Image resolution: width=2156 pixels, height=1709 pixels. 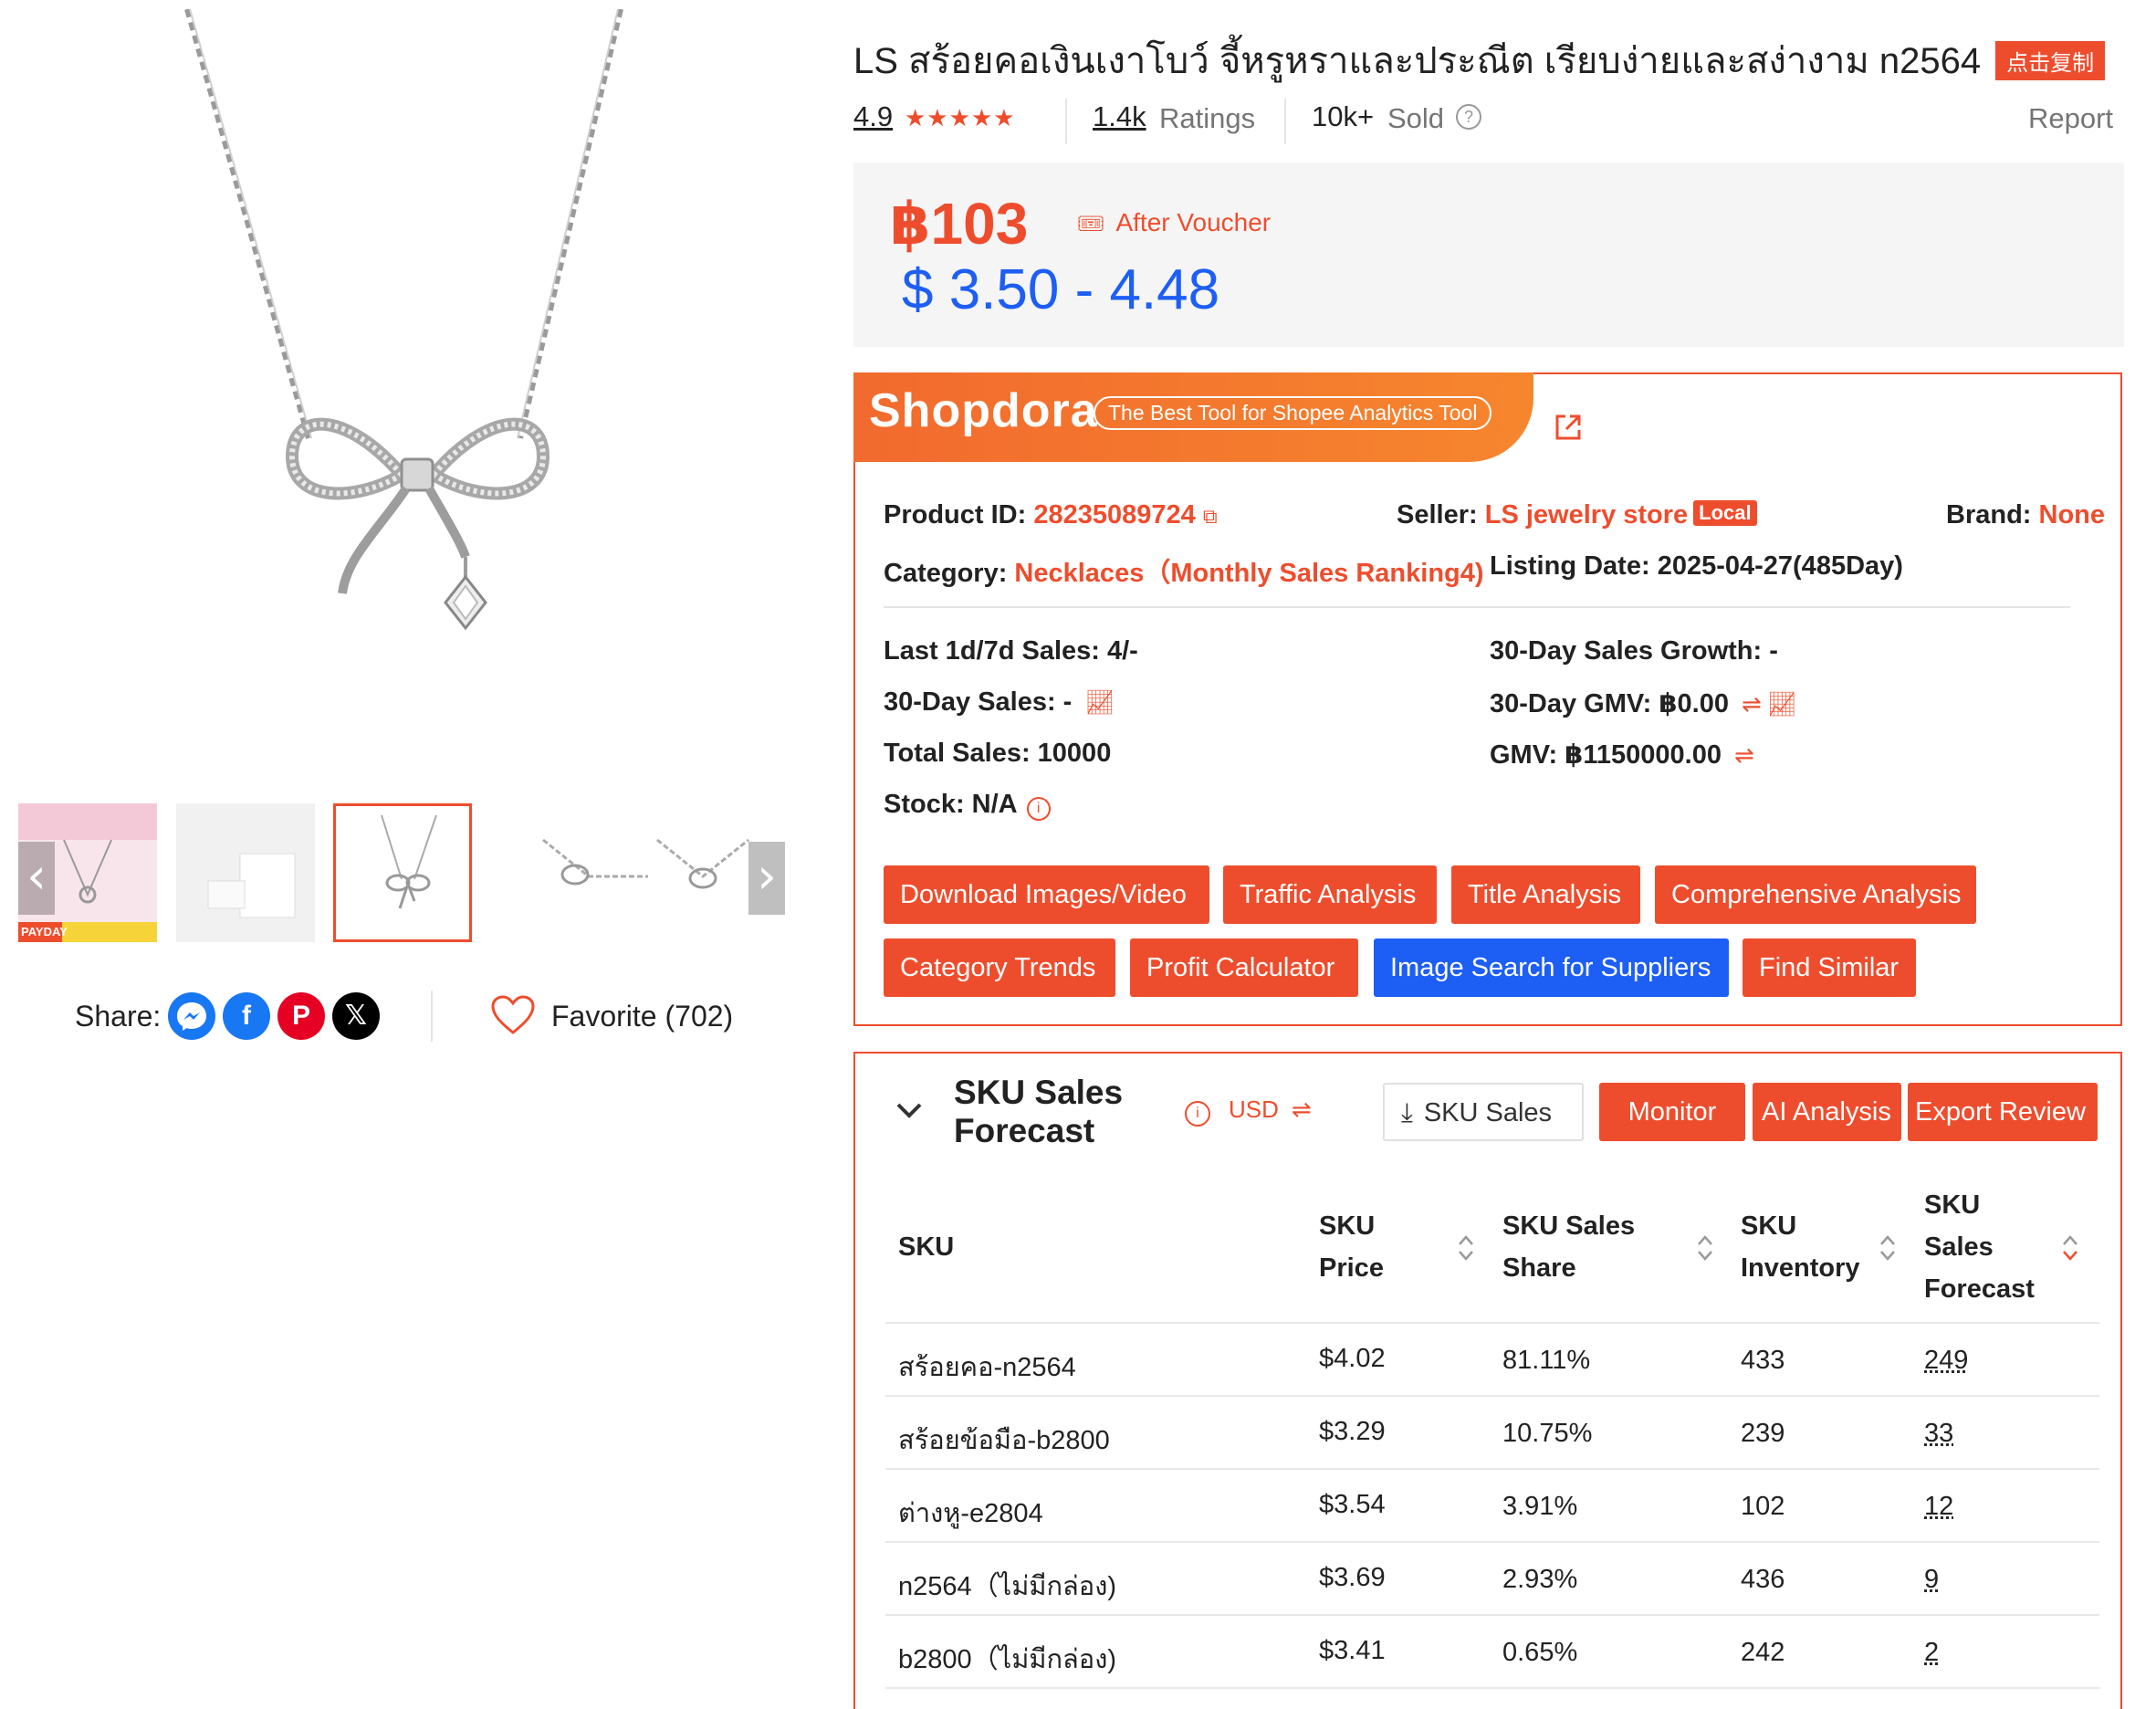 I want to click on thumbnail-5-image, so click(x=703, y=872).